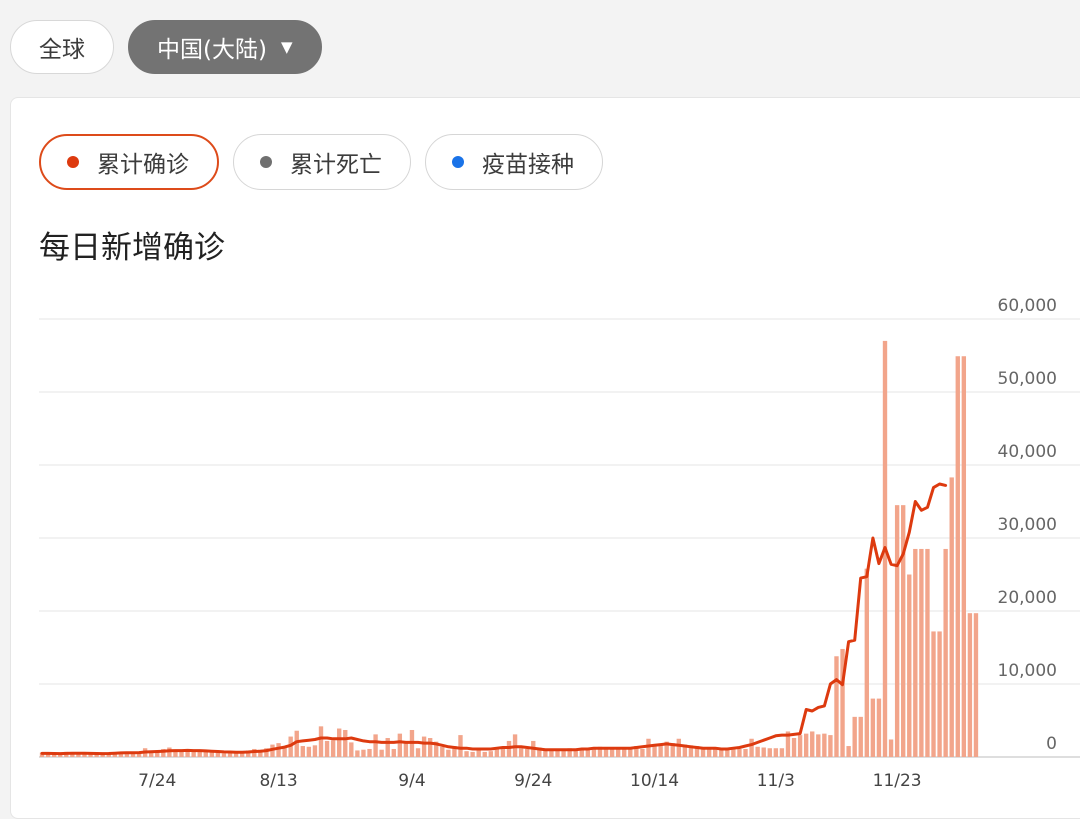  Describe the element at coordinates (897, 781) in the screenshot. I see `x-tick-label: 11/23` at that location.